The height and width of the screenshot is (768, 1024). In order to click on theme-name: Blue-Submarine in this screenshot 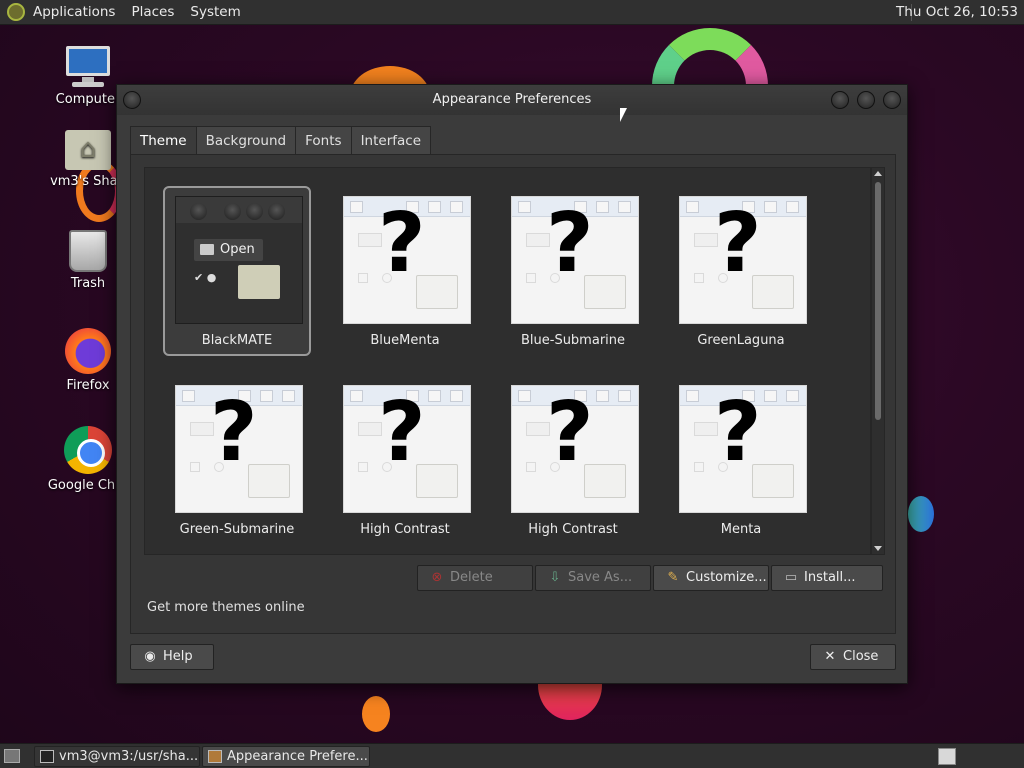, I will do `click(573, 340)`.